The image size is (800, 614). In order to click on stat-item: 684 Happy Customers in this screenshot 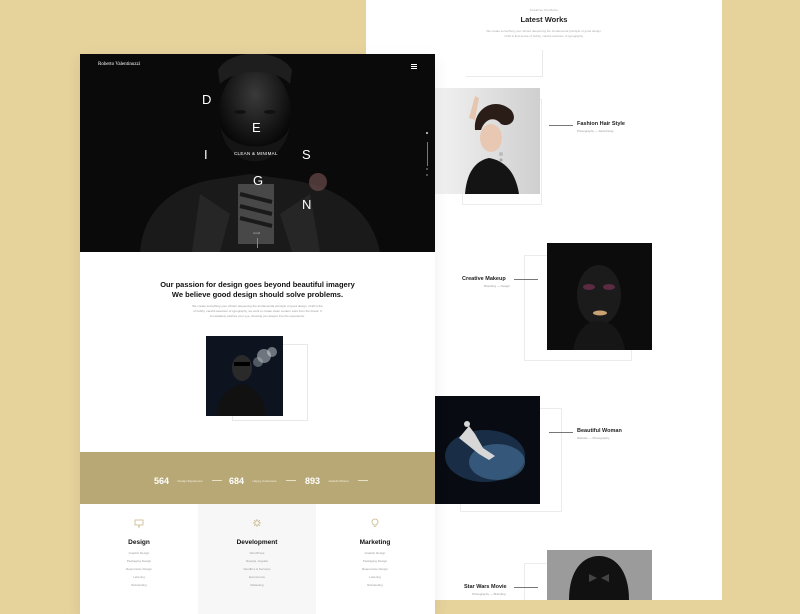, I will do `click(262, 481)`.